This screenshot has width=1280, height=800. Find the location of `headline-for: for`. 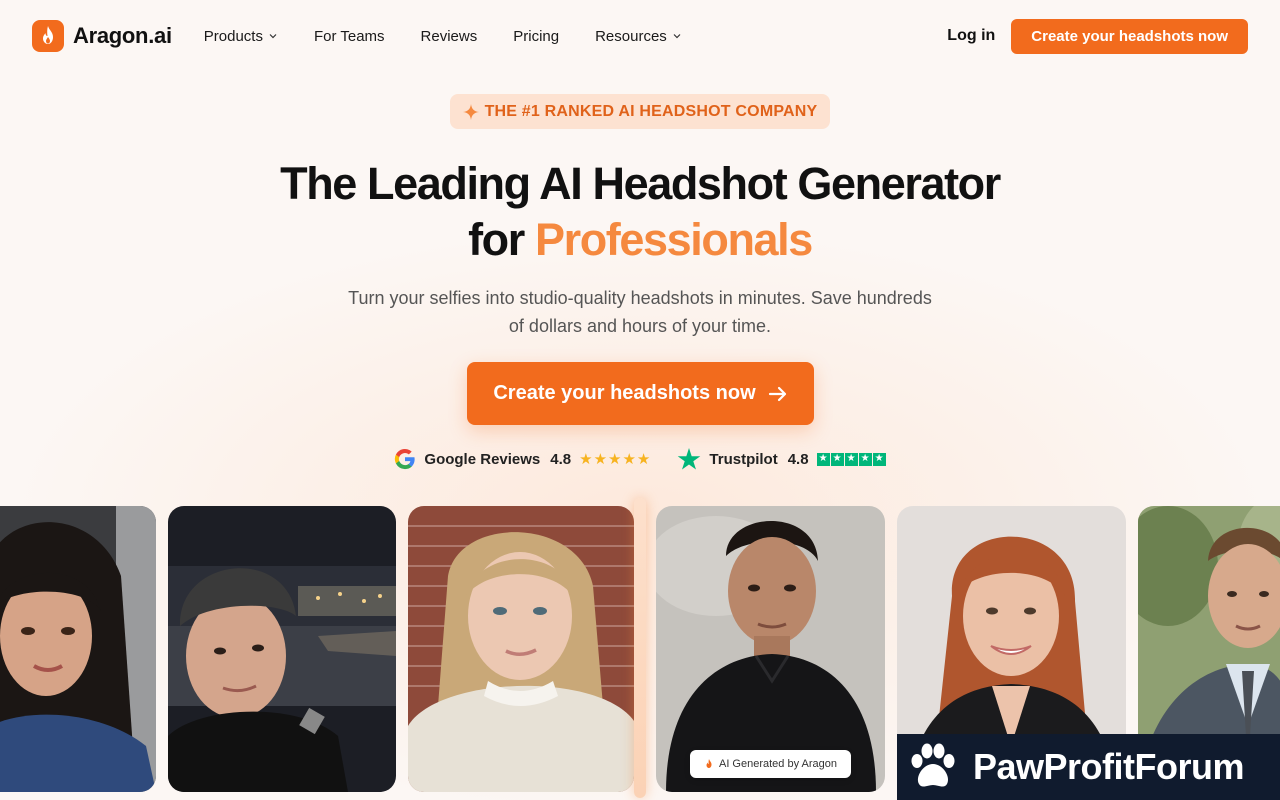

headline-for: for is located at coordinates (496, 239).